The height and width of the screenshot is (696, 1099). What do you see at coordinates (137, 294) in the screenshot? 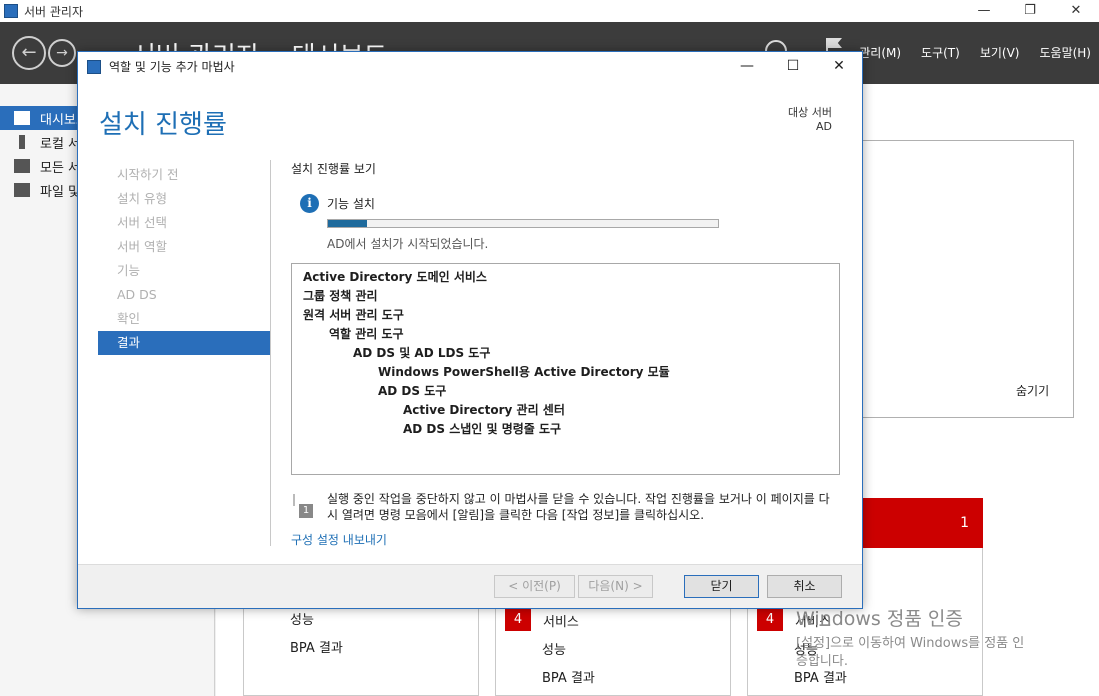
I see `step-ad-ds: AD DS` at bounding box center [137, 294].